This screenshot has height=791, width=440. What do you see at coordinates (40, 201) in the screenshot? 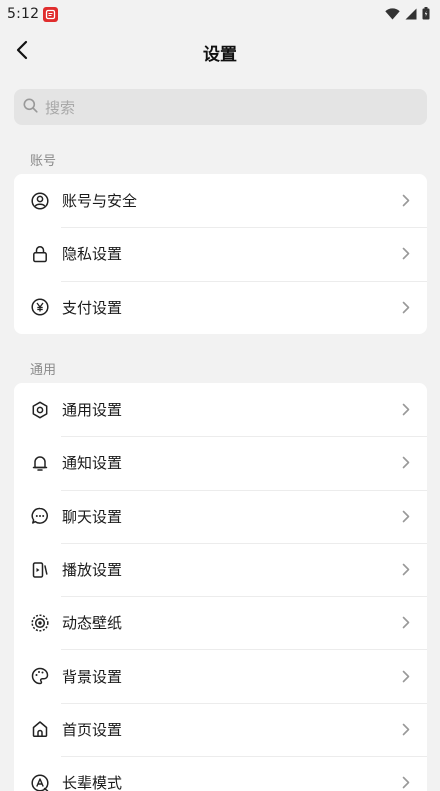
I see `user-circle-icon` at bounding box center [40, 201].